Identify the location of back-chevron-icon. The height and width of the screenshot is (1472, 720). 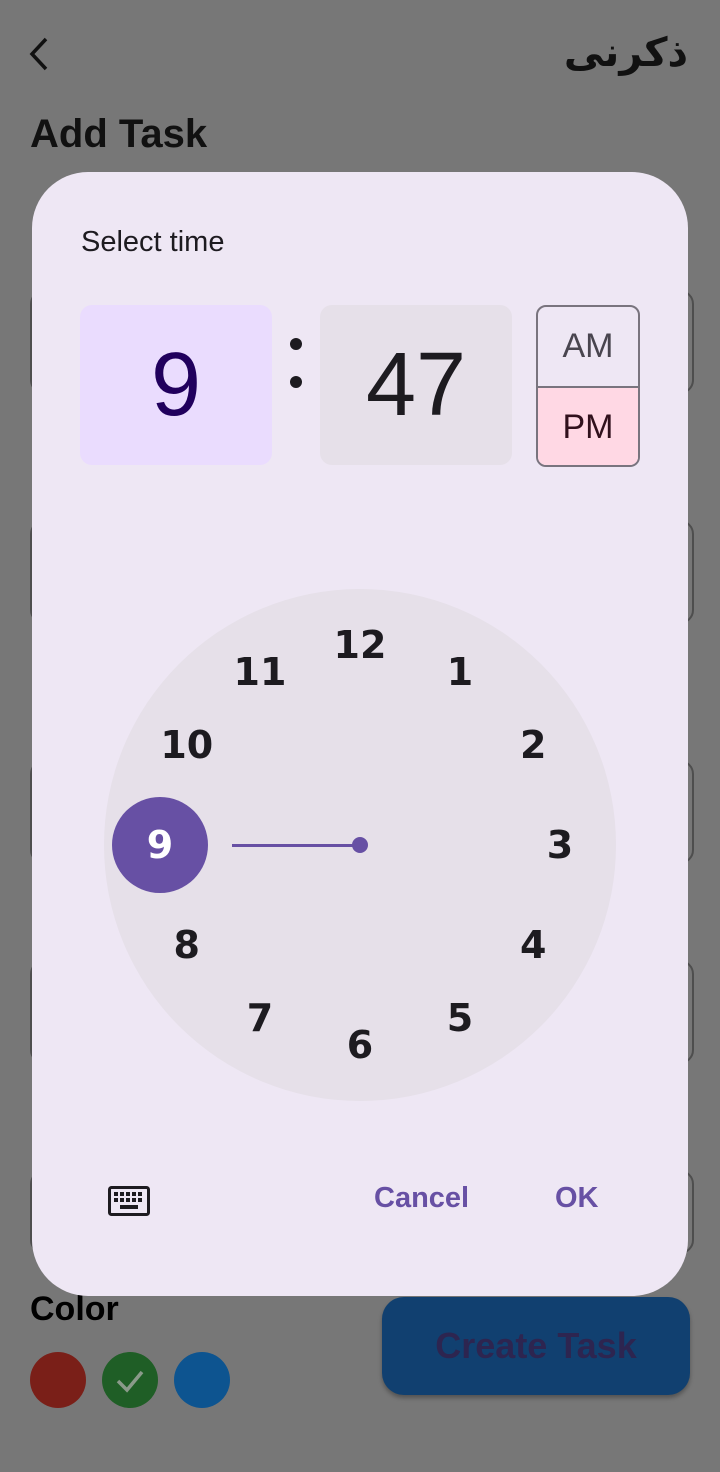
(41, 54).